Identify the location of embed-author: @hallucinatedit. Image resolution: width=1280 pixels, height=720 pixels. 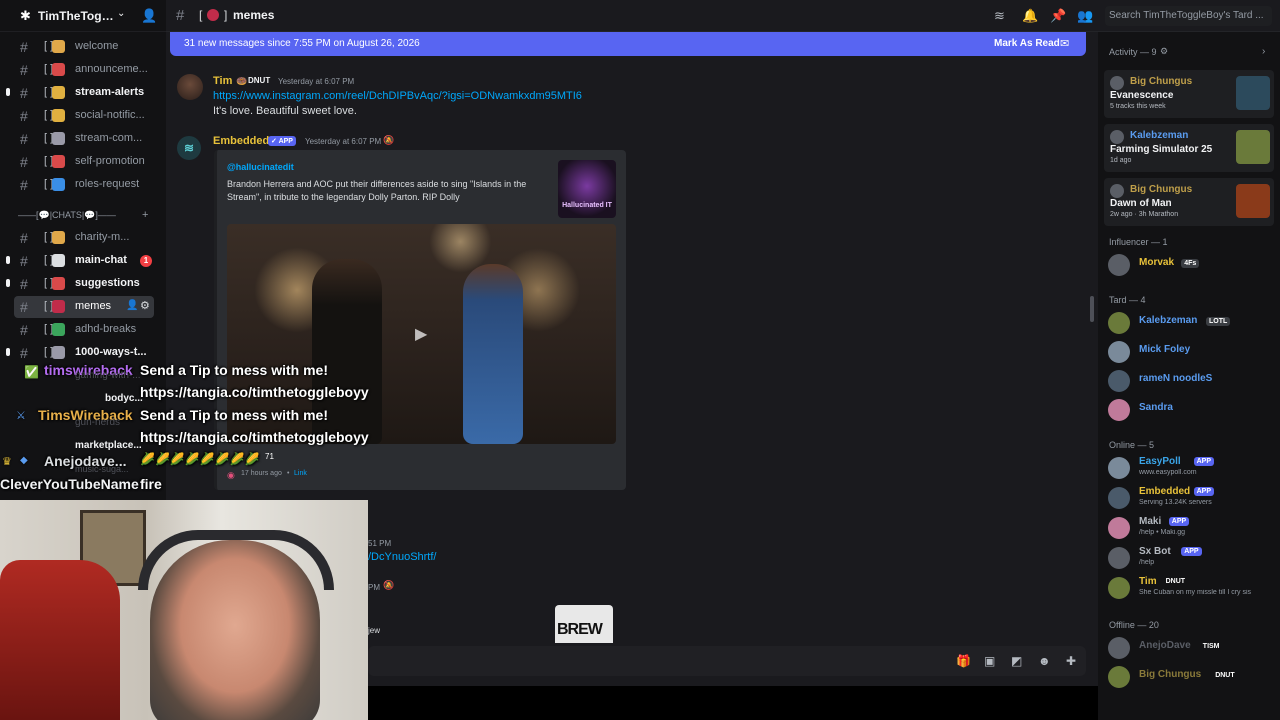
(260, 167).